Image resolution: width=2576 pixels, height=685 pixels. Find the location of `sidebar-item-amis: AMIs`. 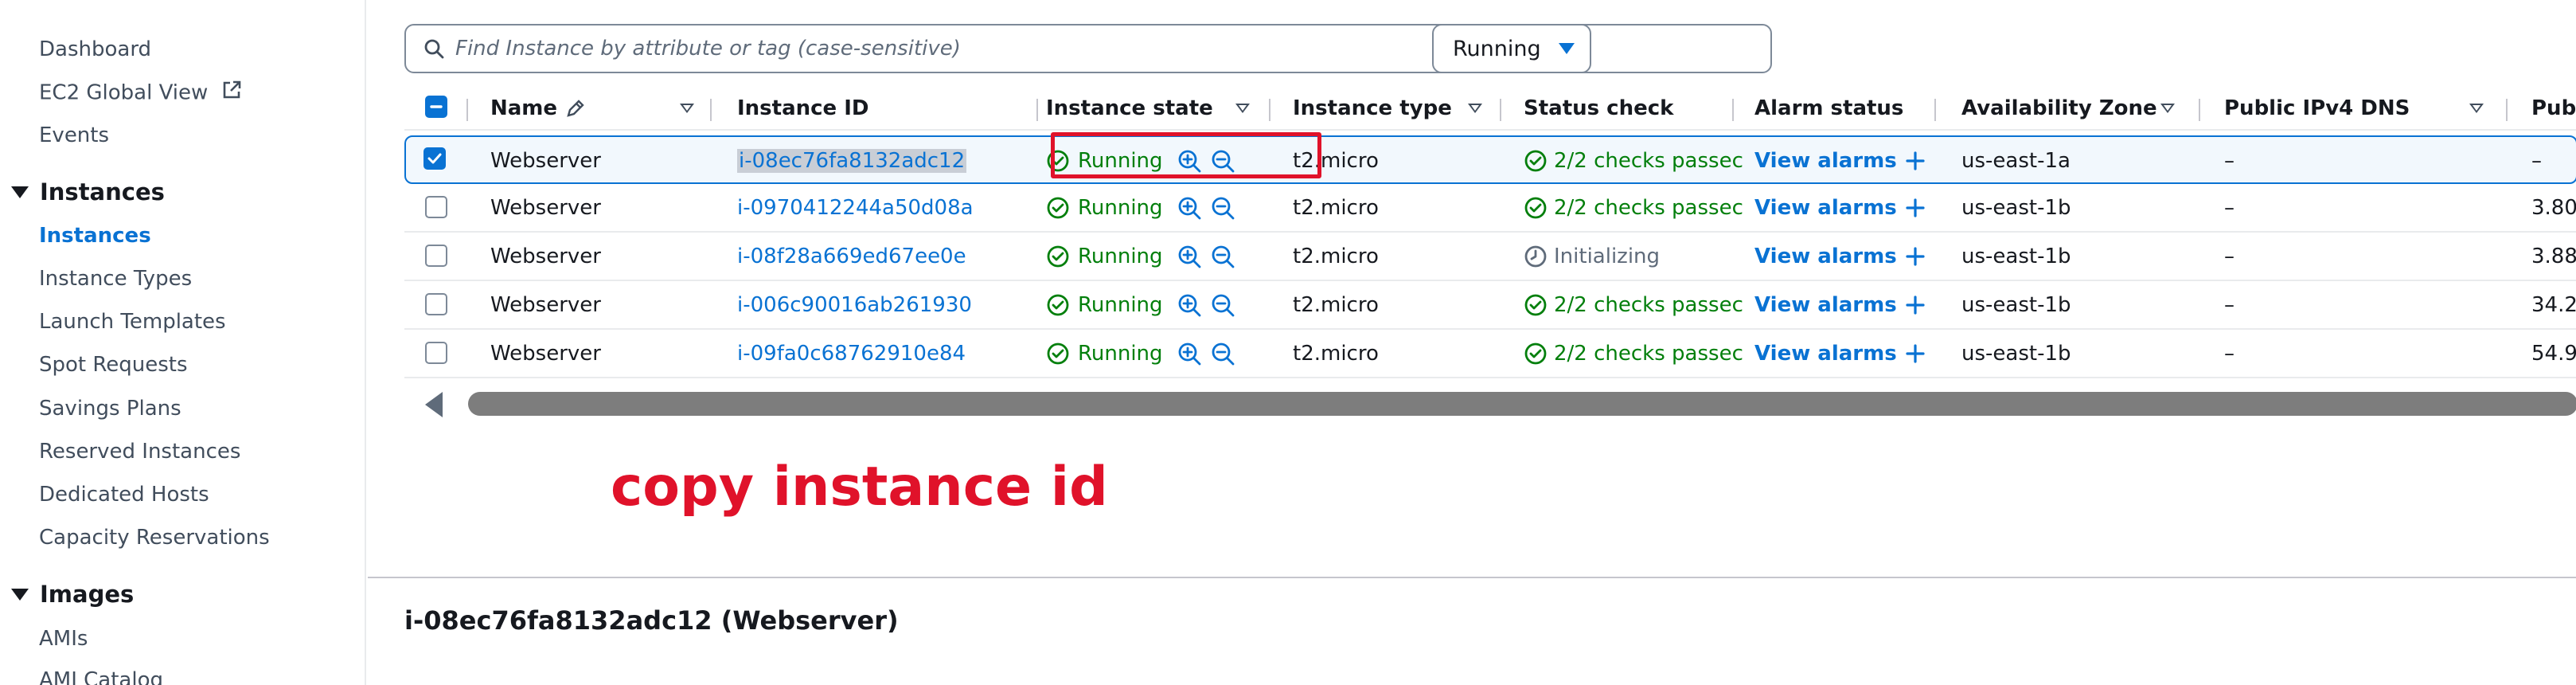

sidebar-item-amis: AMIs is located at coordinates (63, 639).